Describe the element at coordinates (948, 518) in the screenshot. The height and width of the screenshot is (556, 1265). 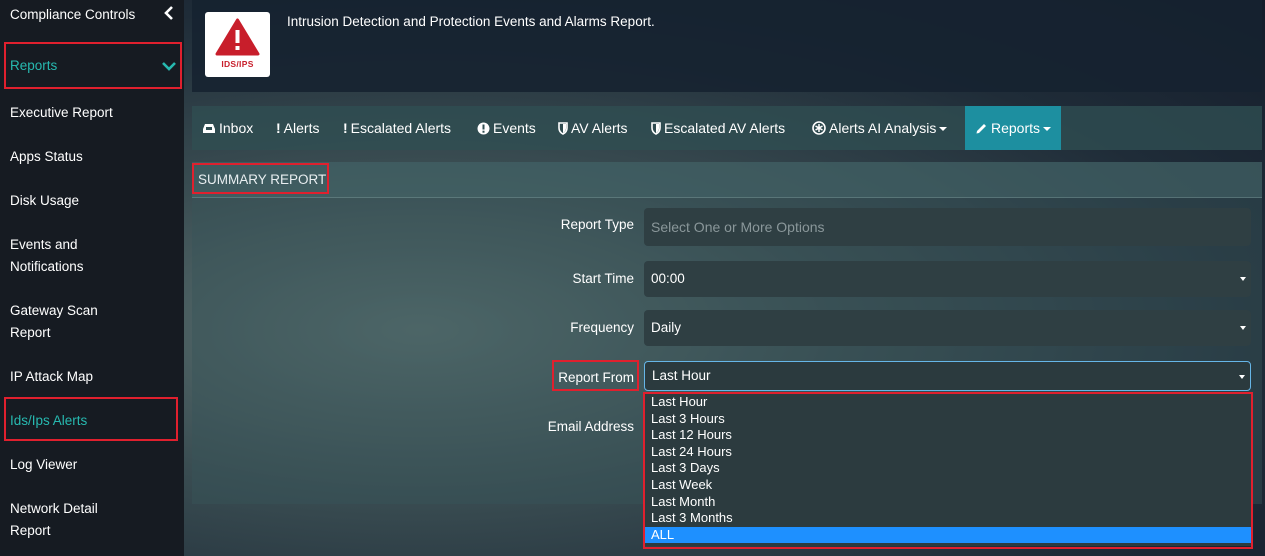
I see `option-last-3-months: Last 3 Months` at that location.